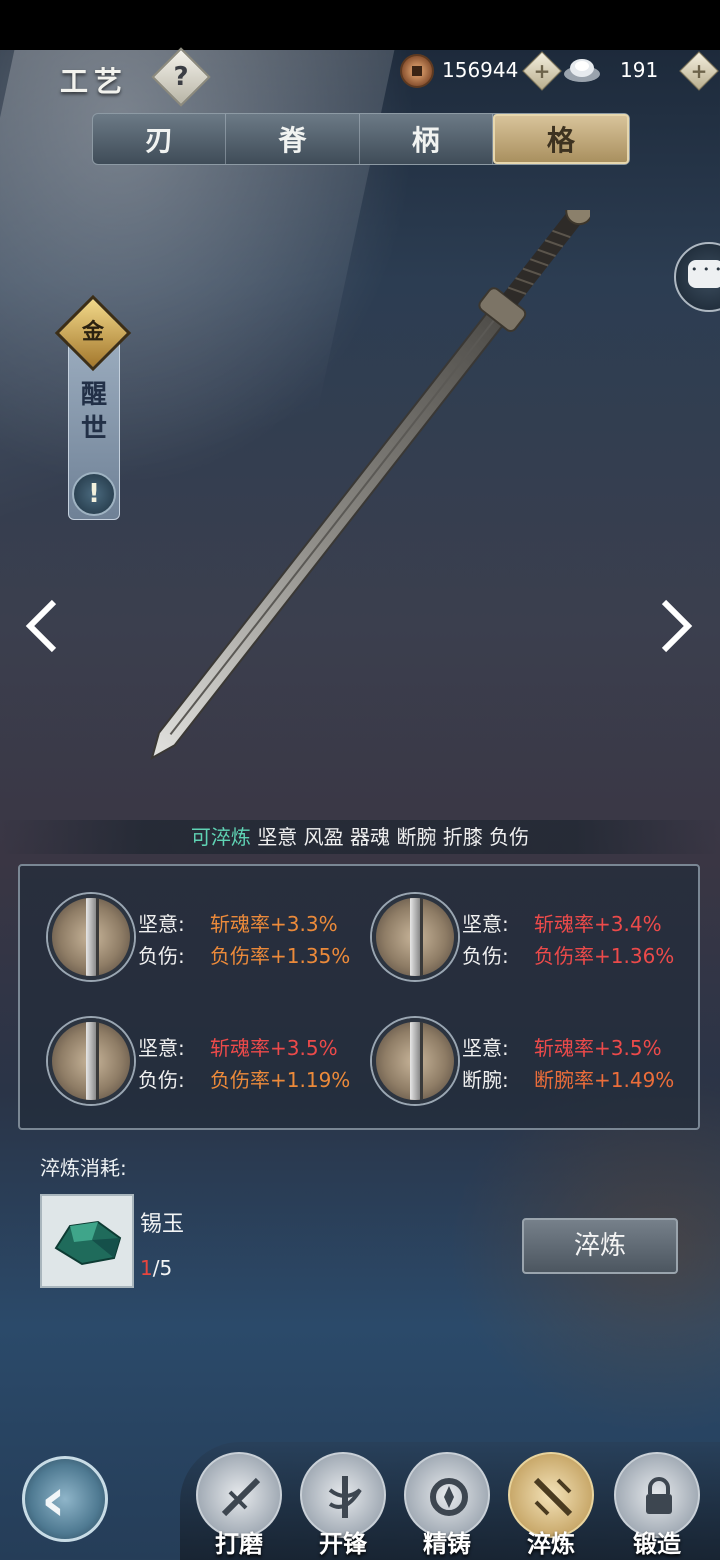 This screenshot has height=1560, width=720. Describe the element at coordinates (280, 1080) in the screenshot. I see `stat-value: 负伤率+1.19%` at that location.